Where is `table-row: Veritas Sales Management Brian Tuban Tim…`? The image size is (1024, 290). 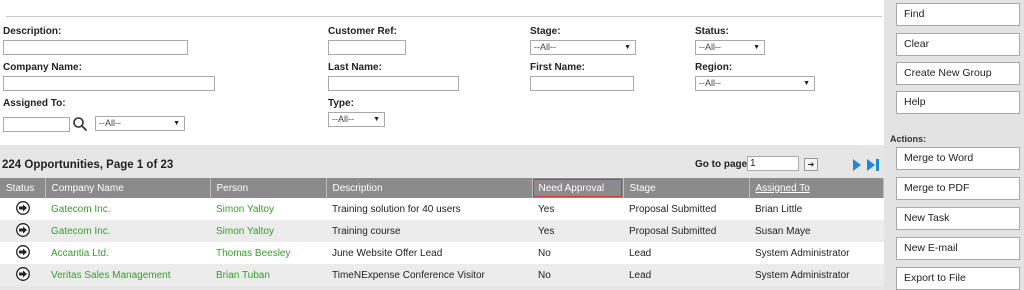
table-row: Veritas Sales Management Brian Tuban Tim… is located at coordinates (442, 275).